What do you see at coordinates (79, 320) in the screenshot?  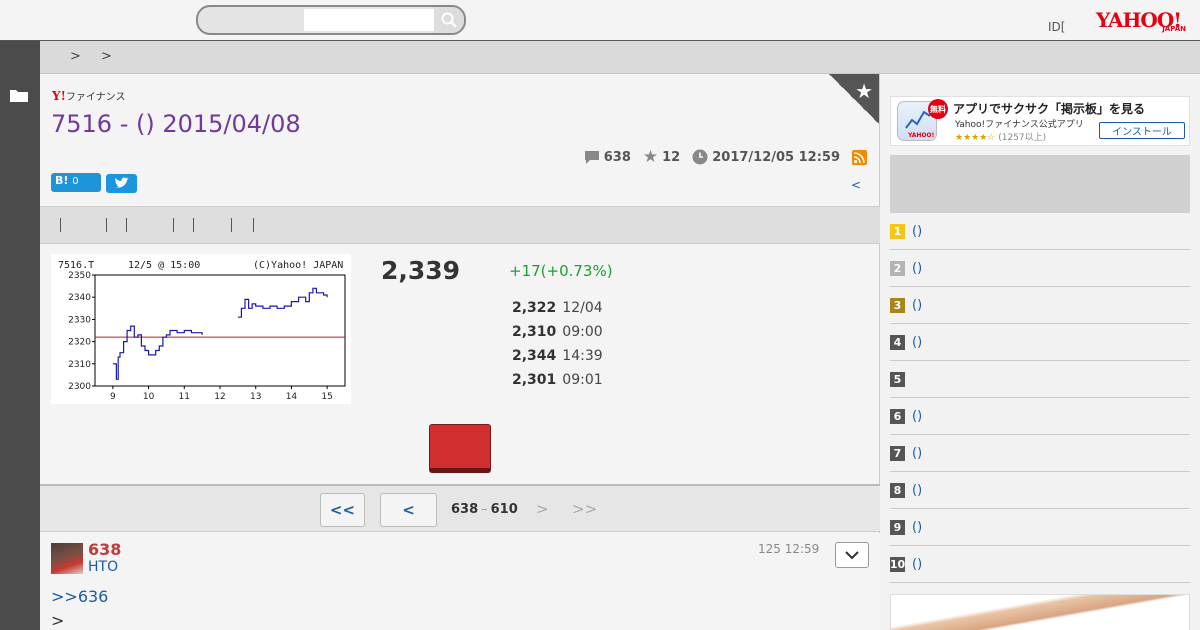 I see `y-tick-label: 2330` at bounding box center [79, 320].